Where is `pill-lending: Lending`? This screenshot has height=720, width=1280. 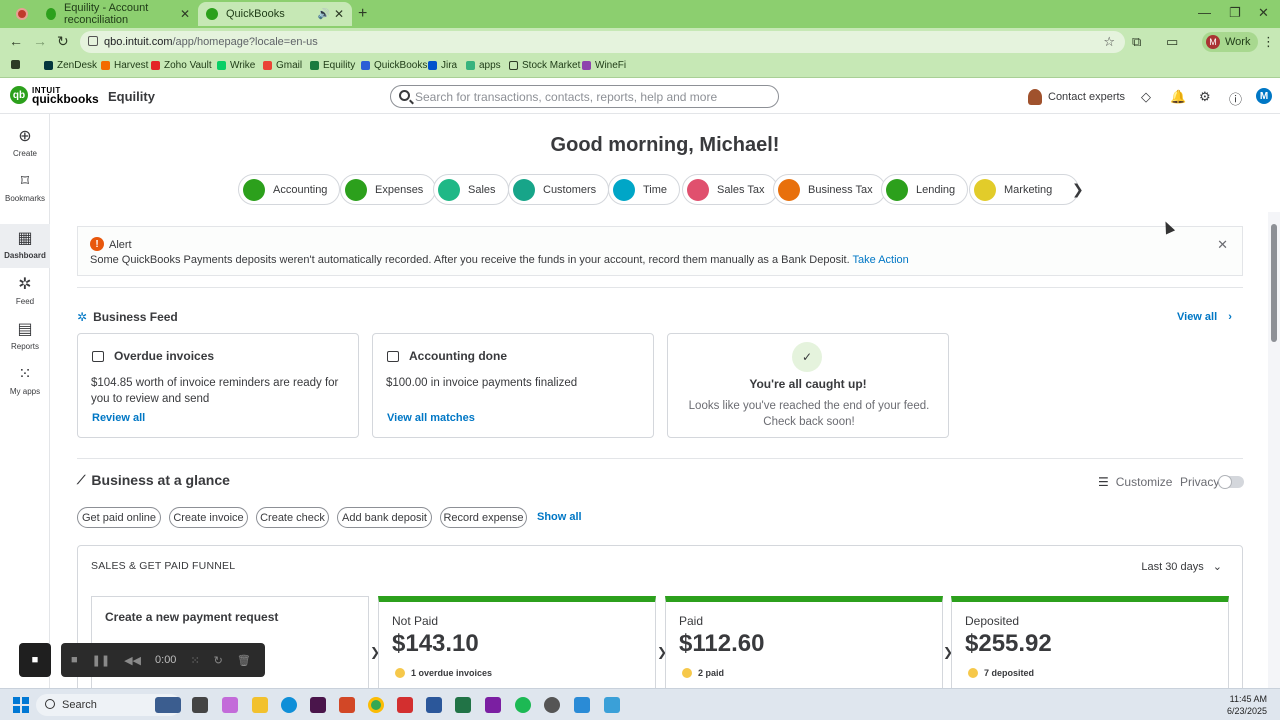
pill-lending: Lending is located at coordinates (925, 189).